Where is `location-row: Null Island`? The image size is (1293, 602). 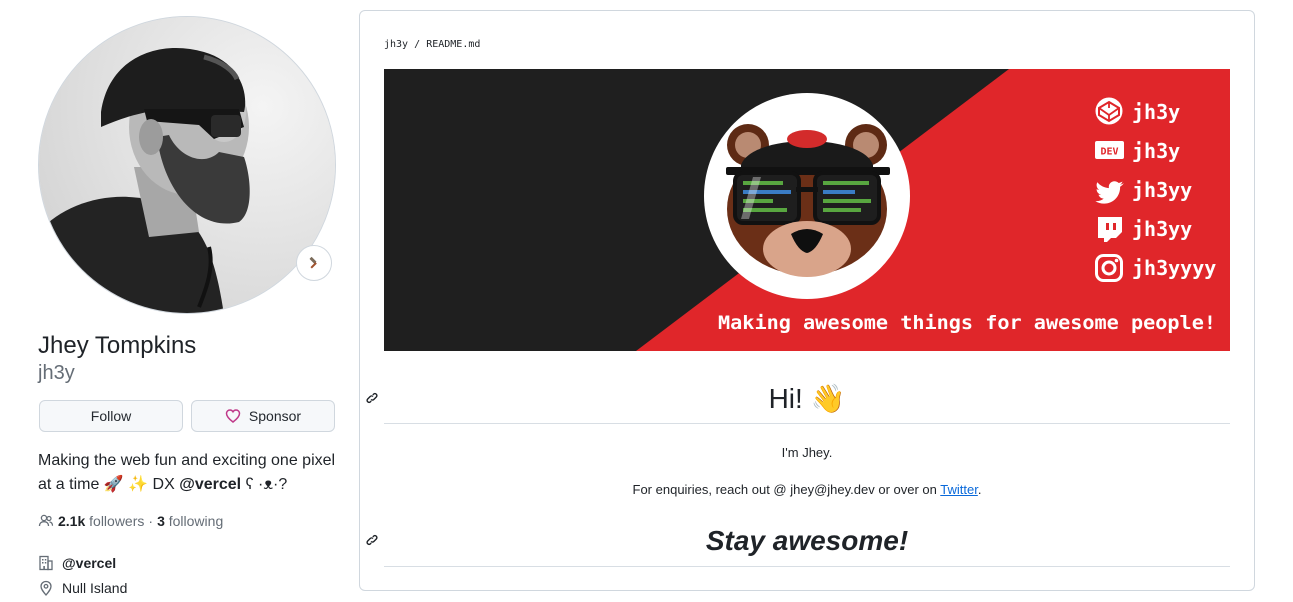
location-row: Null Island is located at coordinates (82, 588).